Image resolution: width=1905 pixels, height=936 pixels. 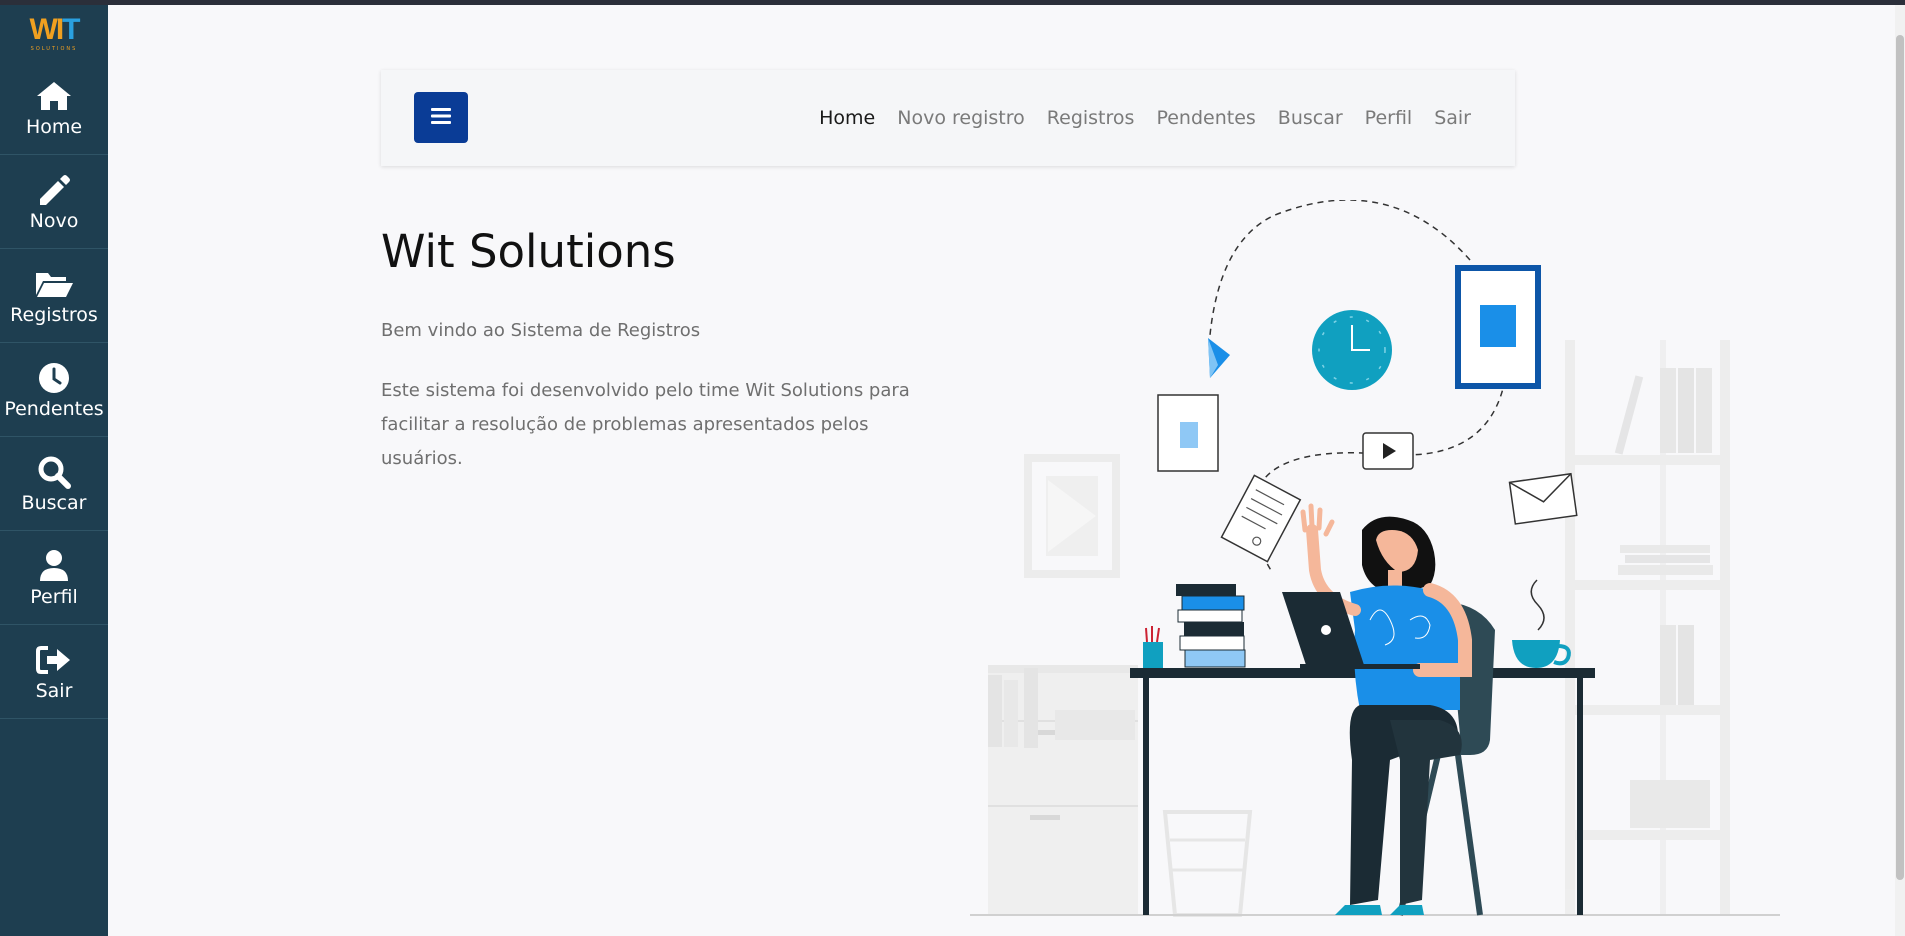 I want to click on document-illustration, so click(x=1261, y=518).